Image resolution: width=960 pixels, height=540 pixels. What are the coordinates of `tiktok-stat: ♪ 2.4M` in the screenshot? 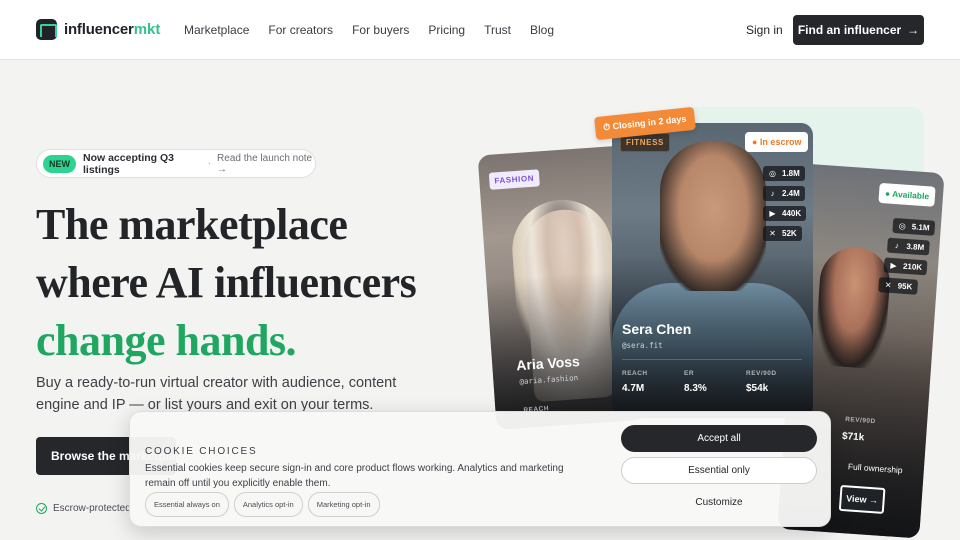 It's located at (784, 193).